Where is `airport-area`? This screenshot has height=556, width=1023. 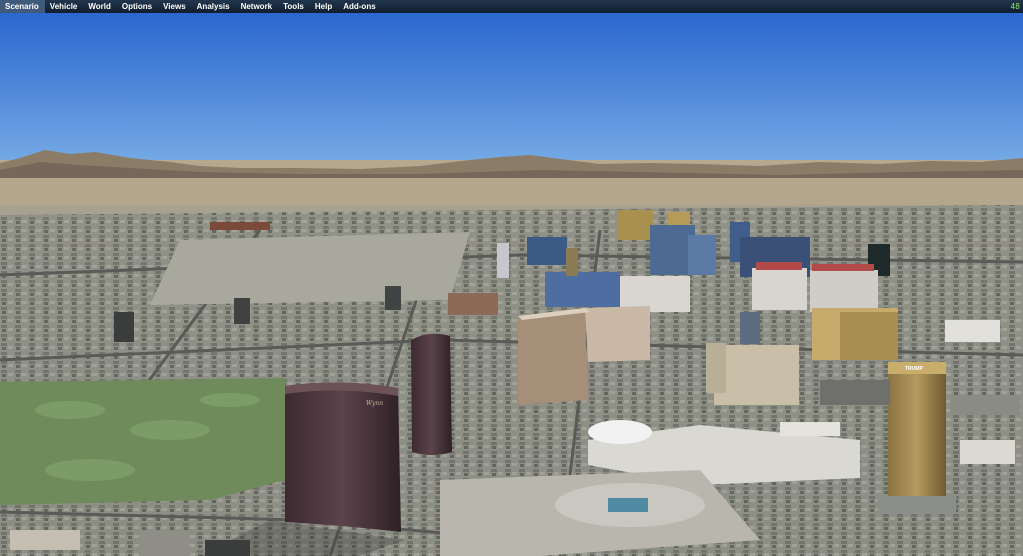 airport-area is located at coordinates (310, 268).